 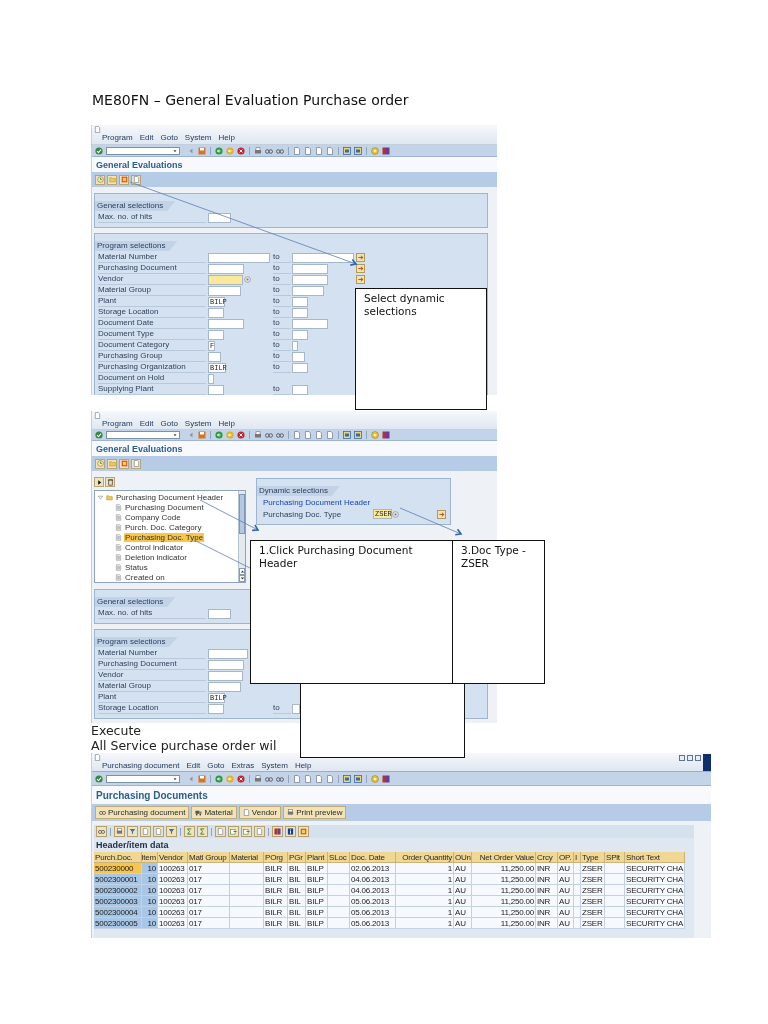 What do you see at coordinates (421, 349) in the screenshot?
I see `callout: Select dynamic selections` at bounding box center [421, 349].